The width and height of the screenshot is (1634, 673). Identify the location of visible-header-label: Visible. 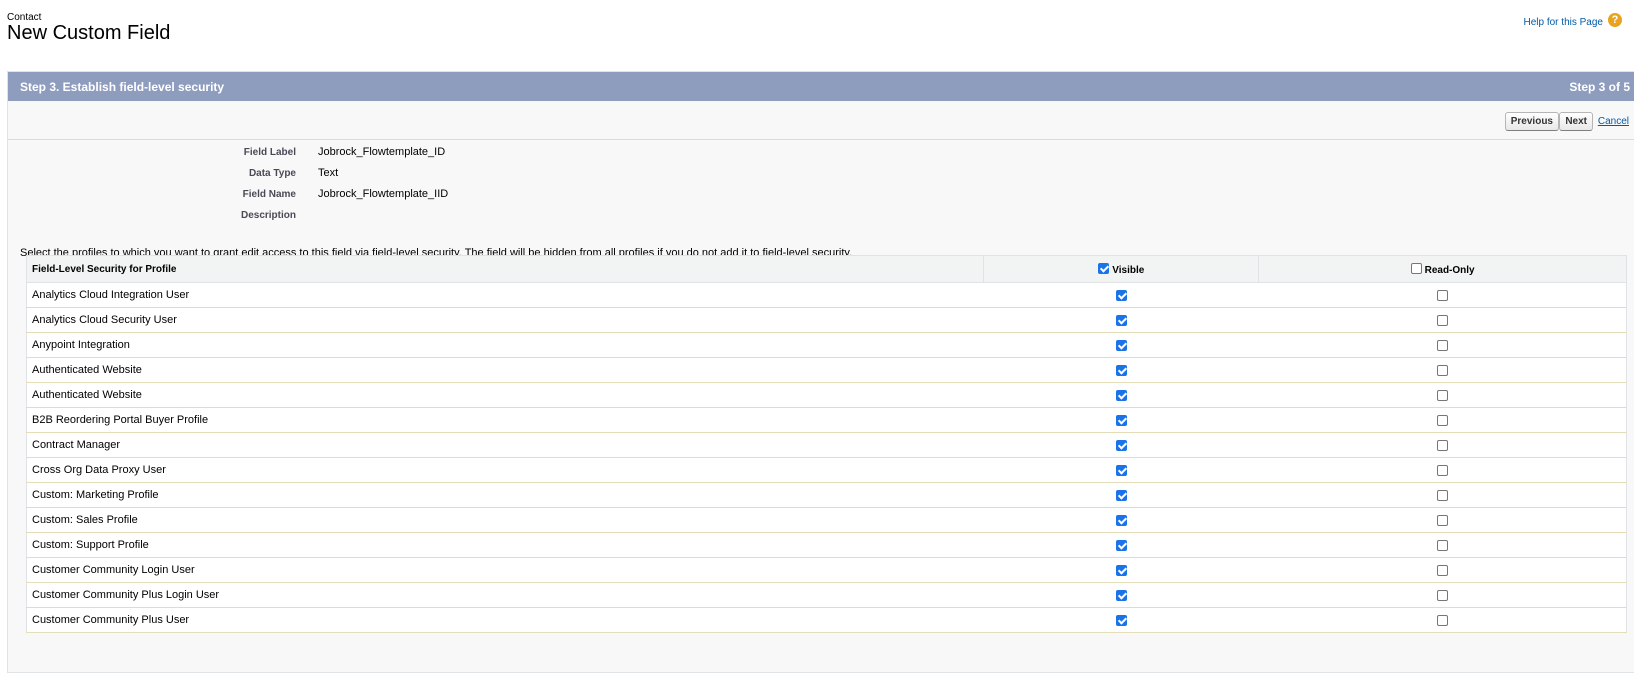
(1128, 270).